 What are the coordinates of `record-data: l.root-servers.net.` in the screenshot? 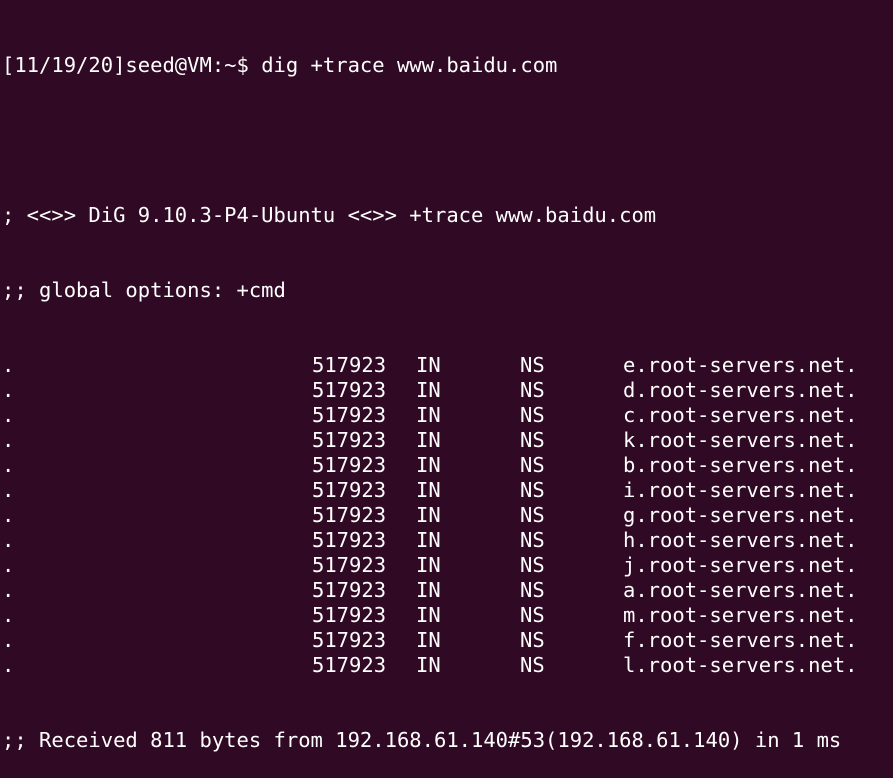 It's located at (740, 665).